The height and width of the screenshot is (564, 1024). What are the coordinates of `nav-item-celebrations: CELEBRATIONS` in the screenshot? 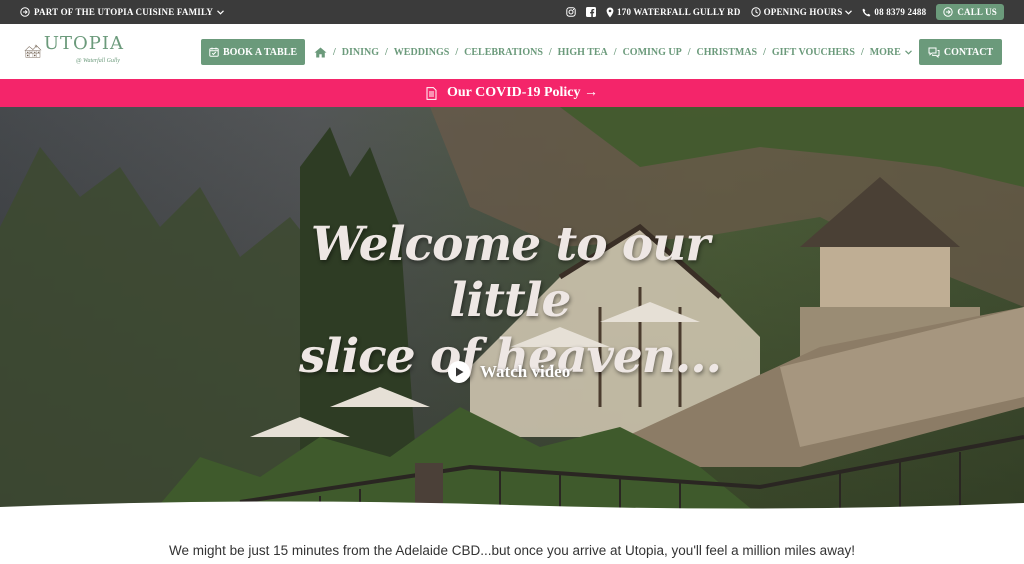 It's located at (503, 52).